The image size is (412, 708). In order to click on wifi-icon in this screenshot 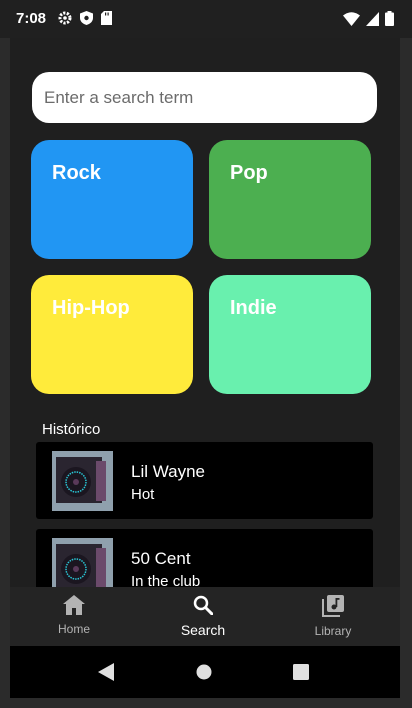, I will do `click(351, 21)`.